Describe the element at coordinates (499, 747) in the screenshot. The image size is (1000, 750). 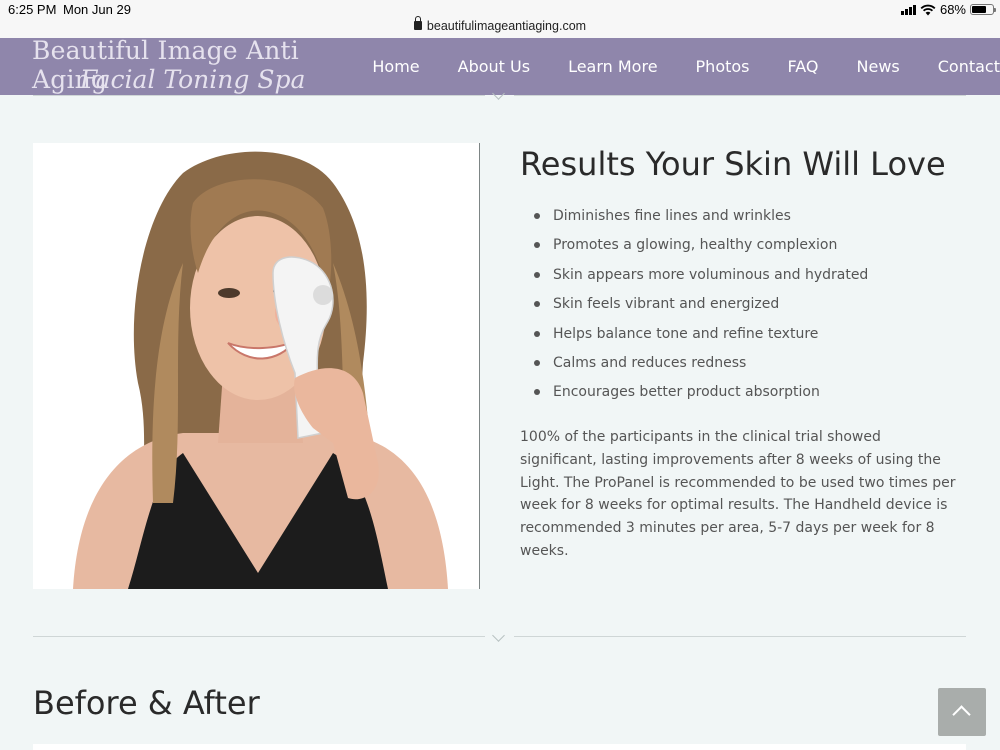
I see `before-after-content` at that location.